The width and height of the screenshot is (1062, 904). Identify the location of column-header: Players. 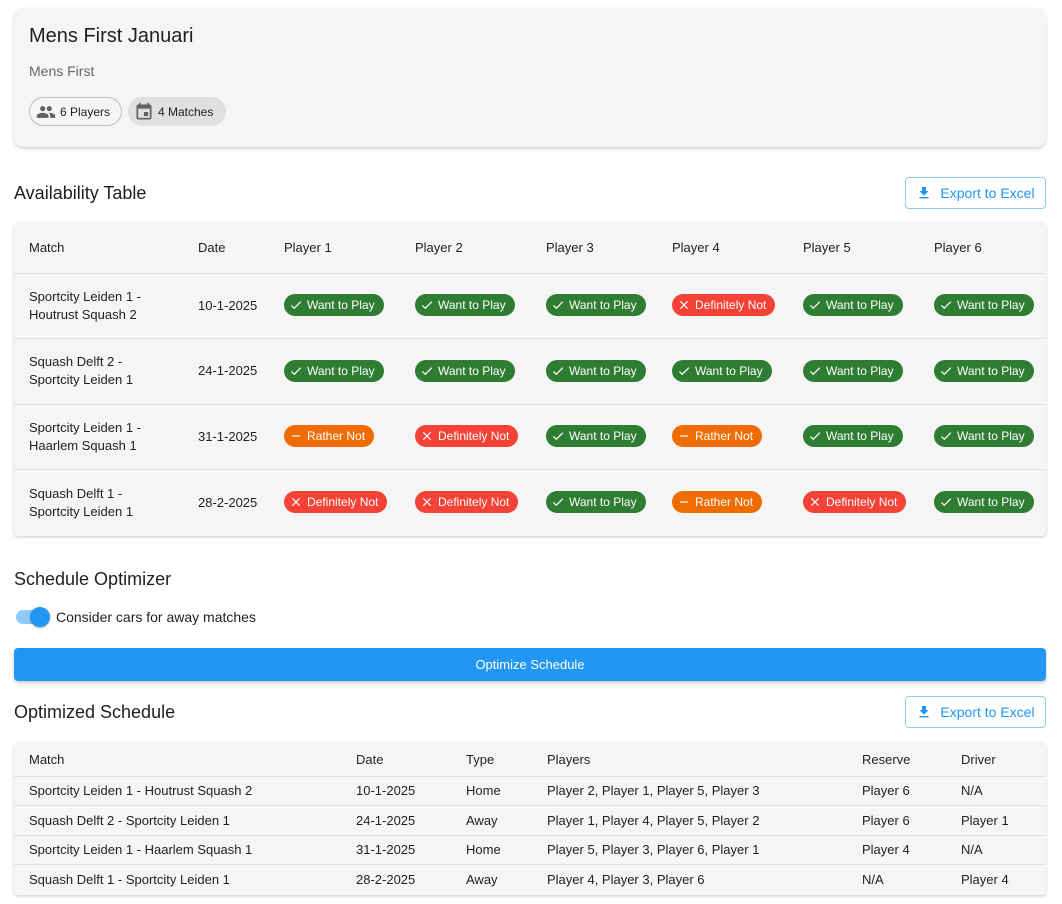
(689, 760).